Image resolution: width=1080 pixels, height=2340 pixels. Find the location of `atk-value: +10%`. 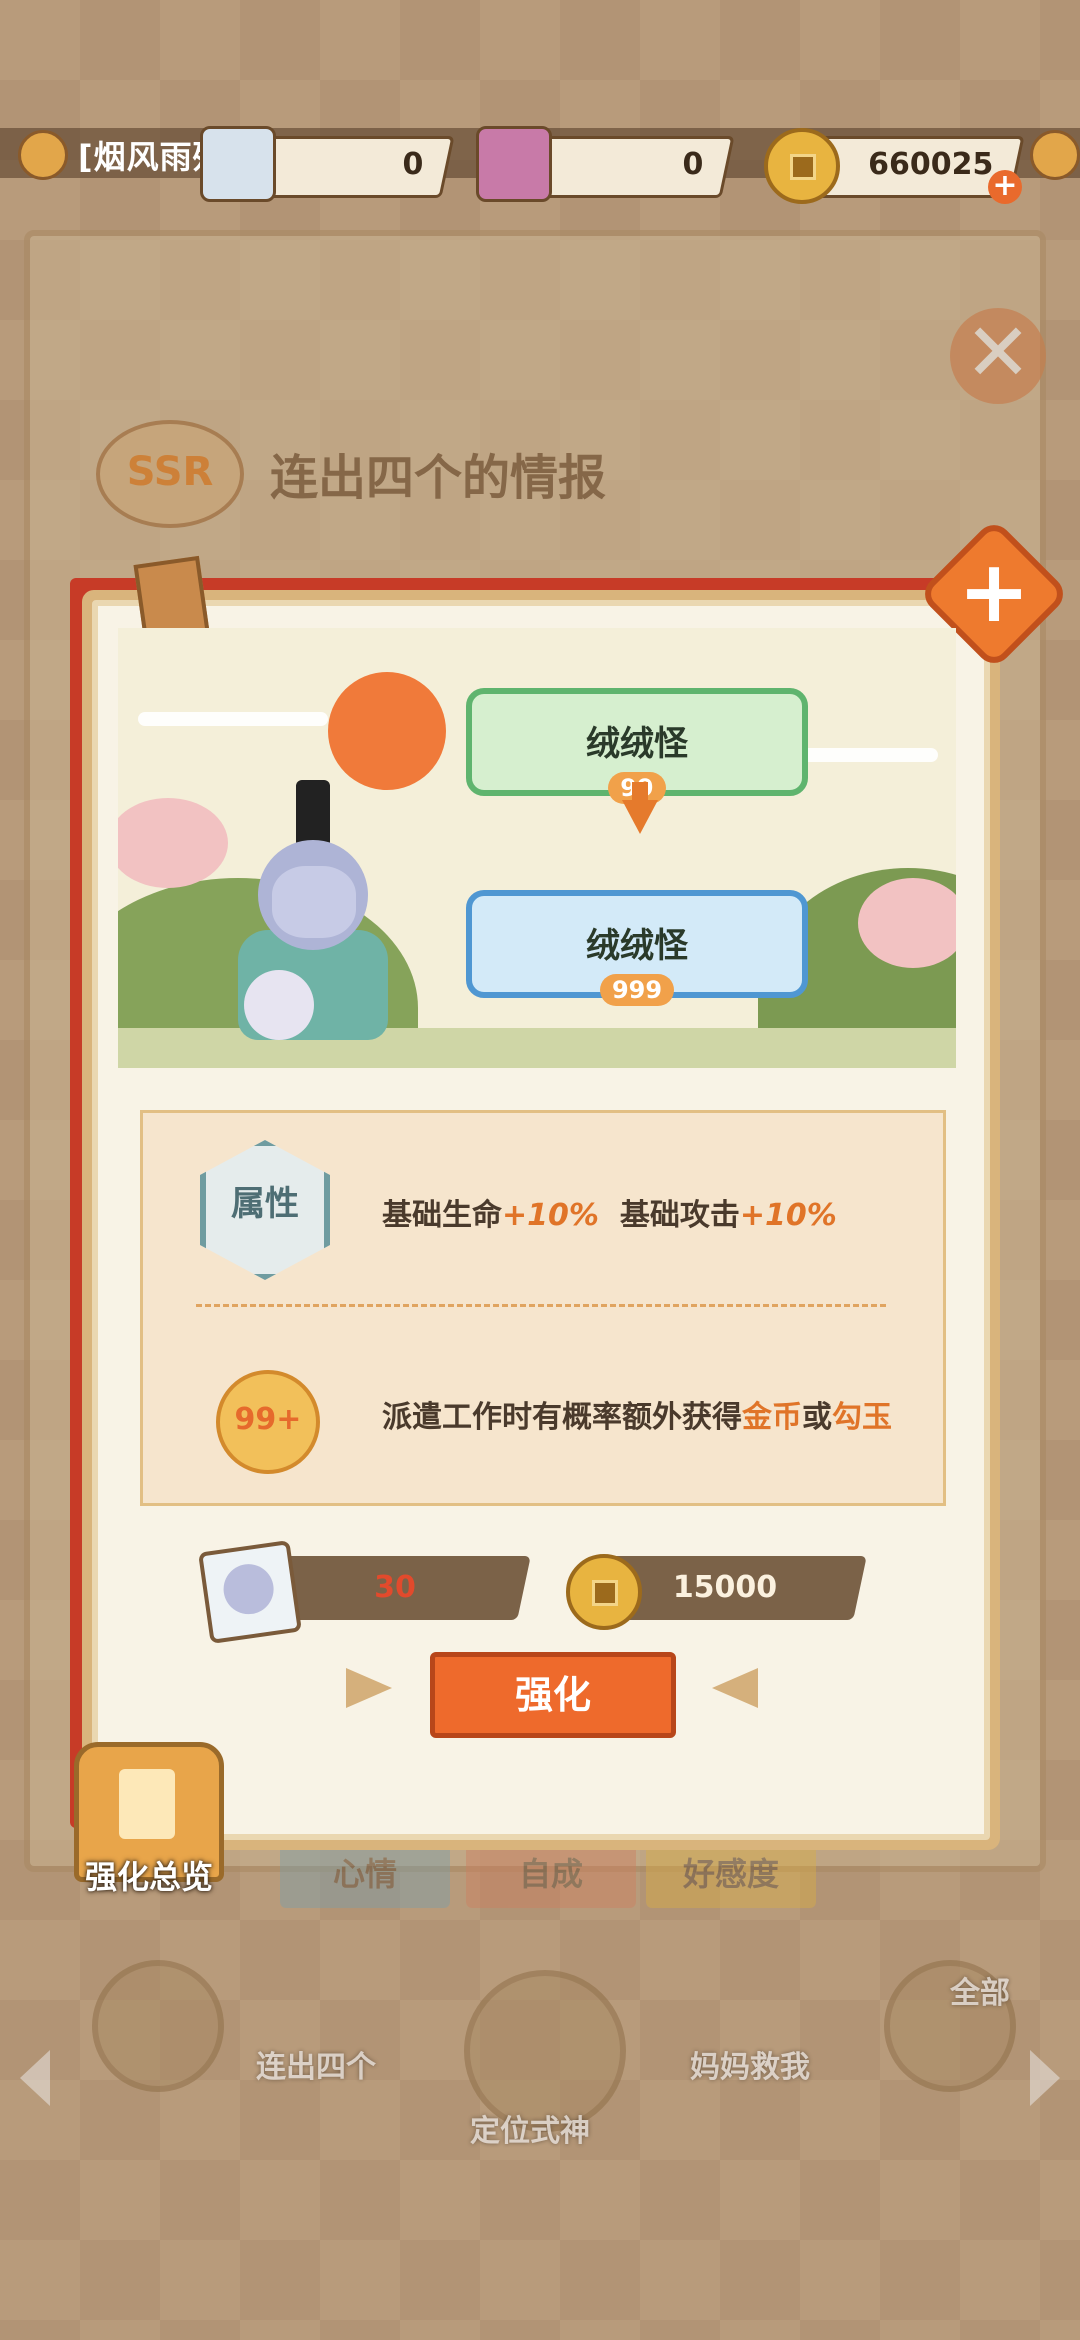

atk-value: +10% is located at coordinates (788, 1215).